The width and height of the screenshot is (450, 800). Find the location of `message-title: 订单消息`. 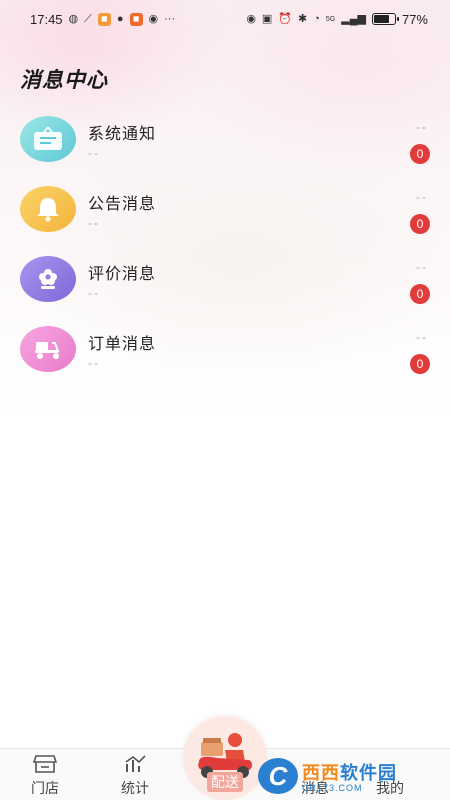

message-title: 订单消息 is located at coordinates (122, 344).